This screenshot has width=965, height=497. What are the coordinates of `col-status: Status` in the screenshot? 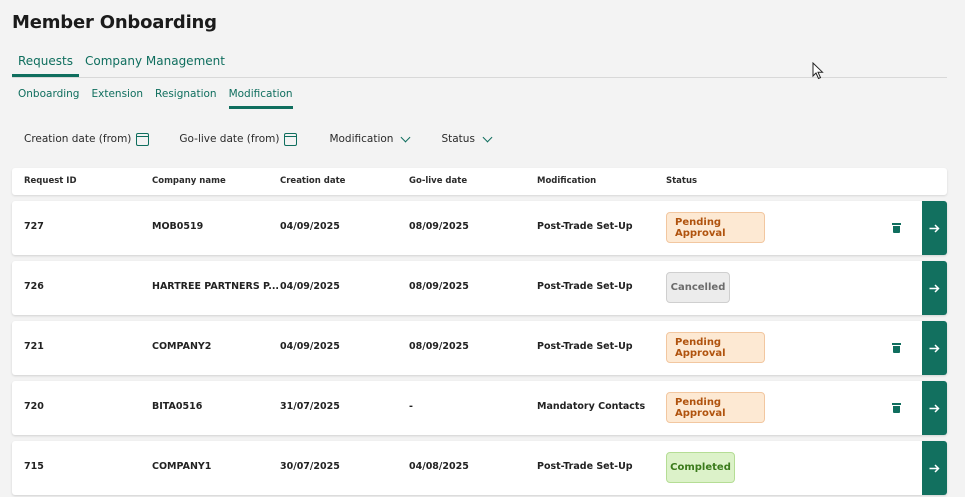 It's located at (681, 181).